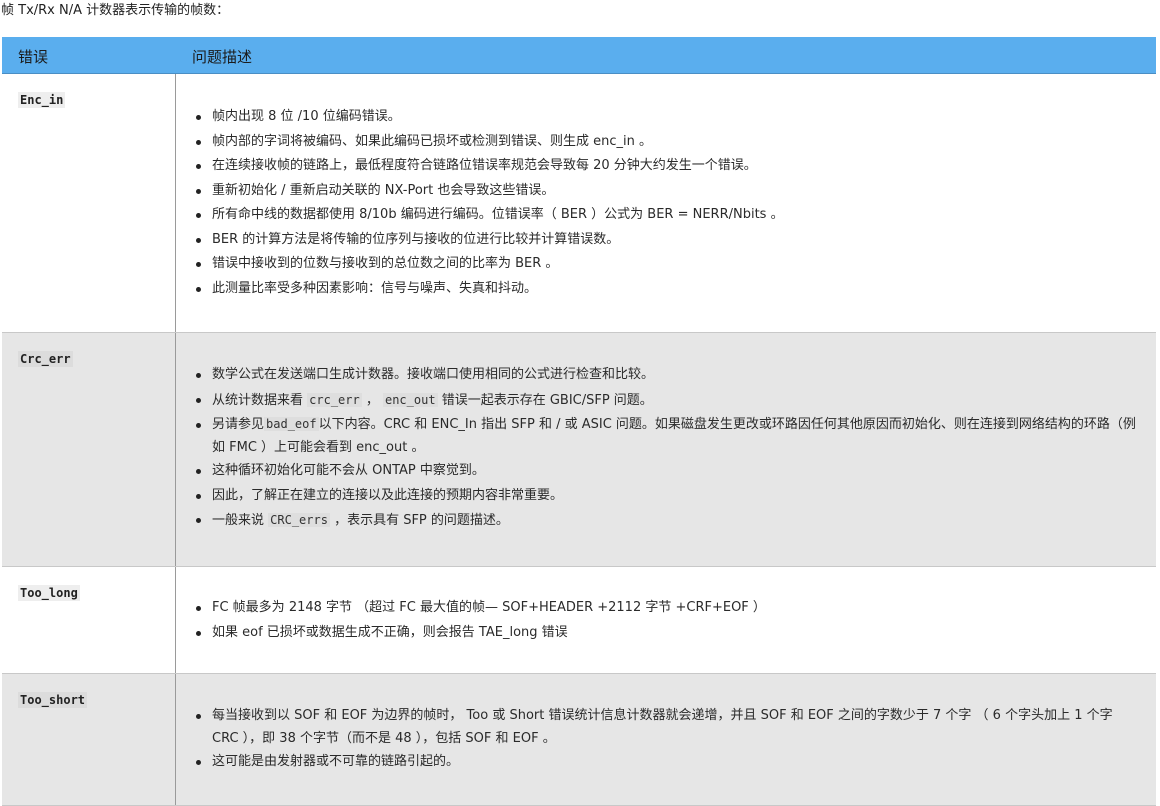 This screenshot has width=1160, height=806. Describe the element at coordinates (238, 424) in the screenshot. I see `item-text: 另请参见` at that location.